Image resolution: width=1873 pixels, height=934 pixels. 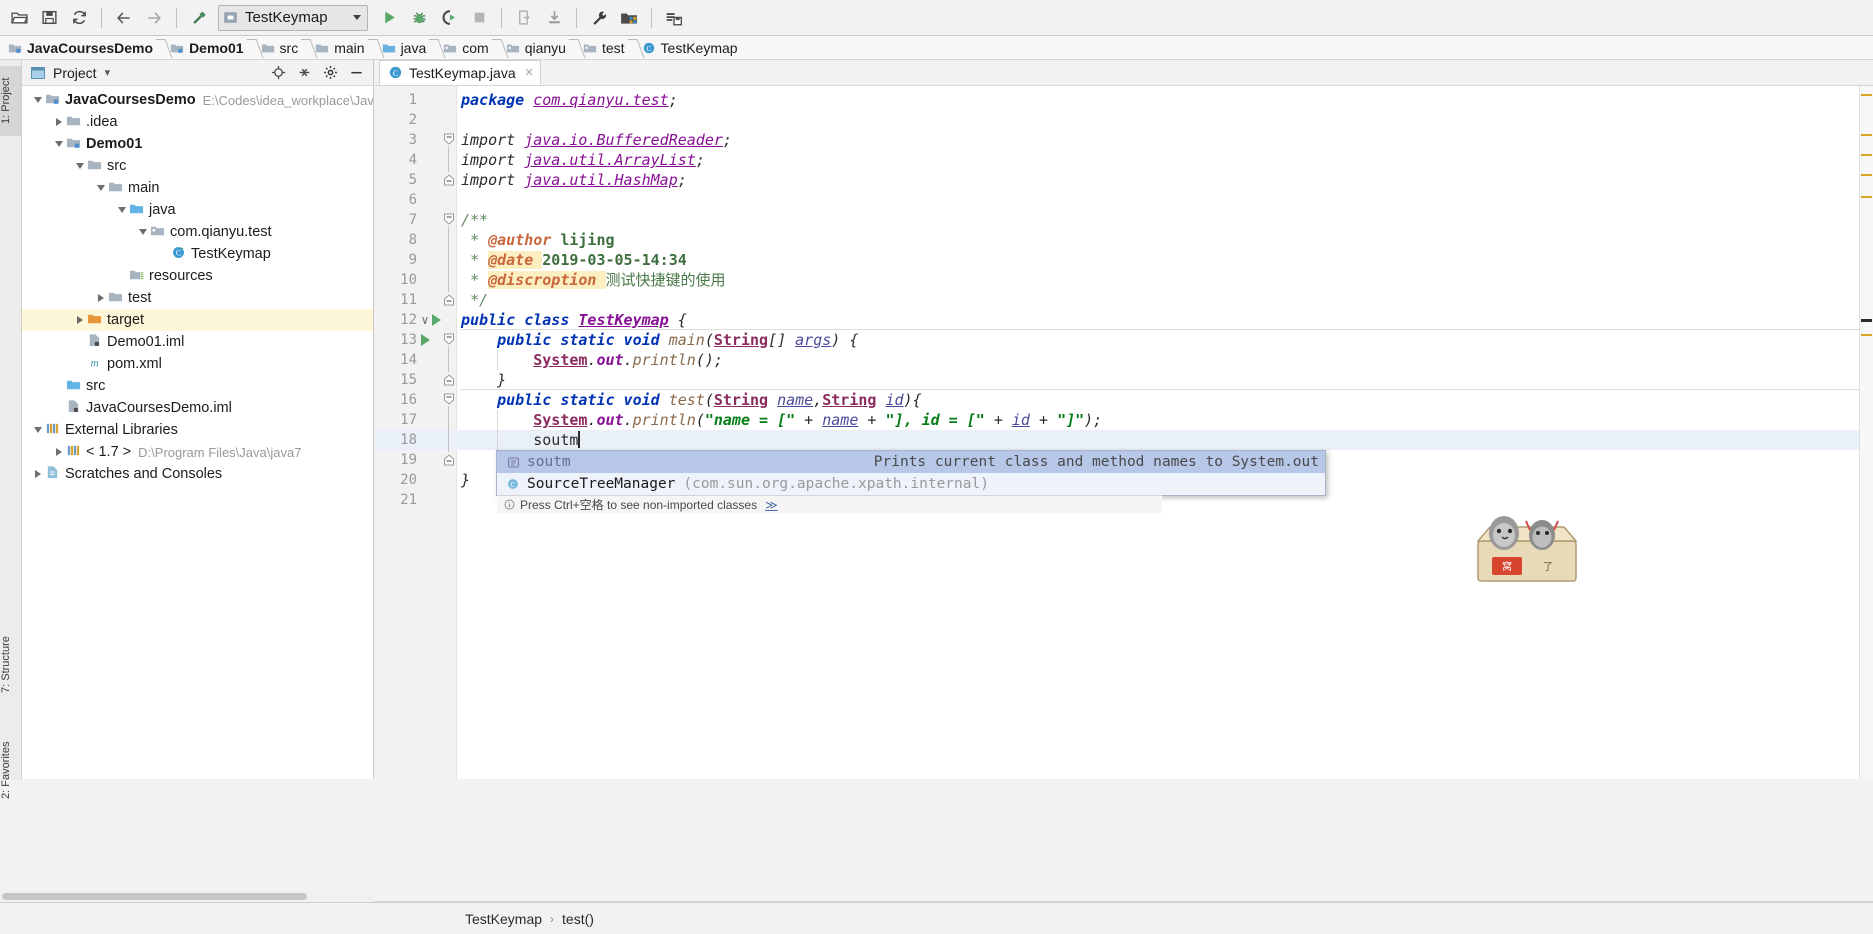 What do you see at coordinates (691, 47) in the screenshot?
I see `breadcrumb-item-8: C TestKeymap` at bounding box center [691, 47].